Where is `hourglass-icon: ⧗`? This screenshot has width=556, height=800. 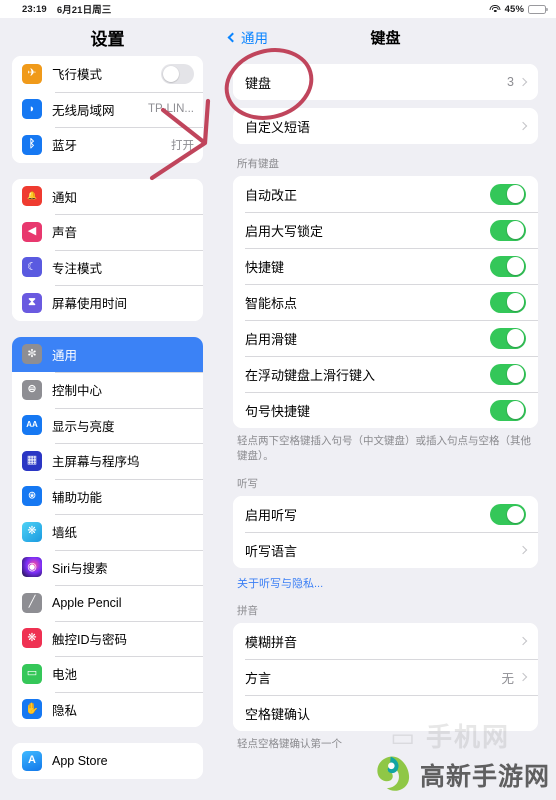 hourglass-icon: ⧗ is located at coordinates (32, 302).